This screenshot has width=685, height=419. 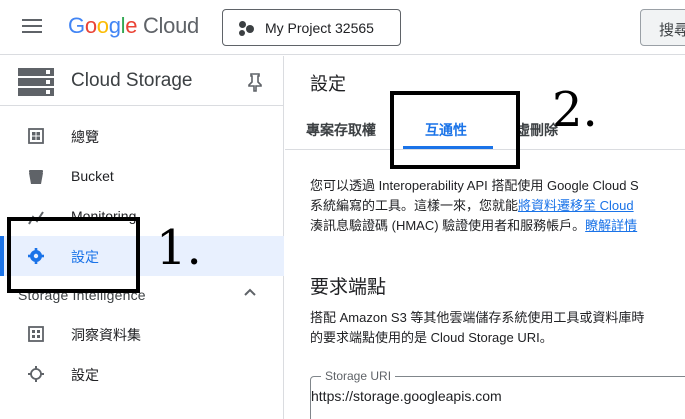 I want to click on learn-more-link: 瞭解詳情, so click(x=611, y=225).